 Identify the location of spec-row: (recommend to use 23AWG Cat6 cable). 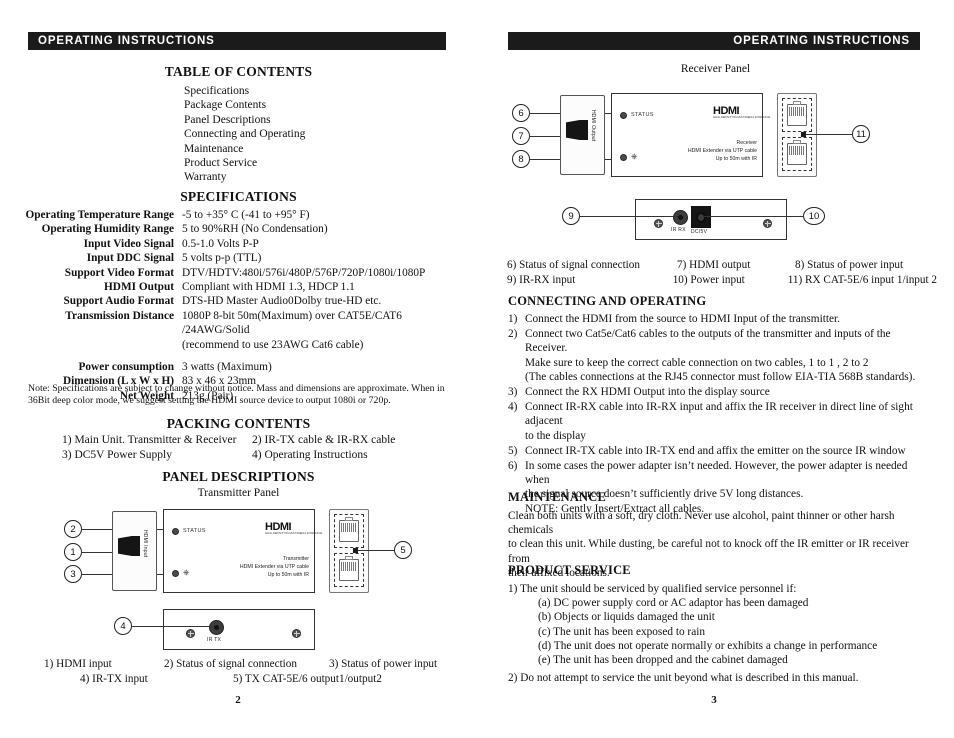
(237, 345).